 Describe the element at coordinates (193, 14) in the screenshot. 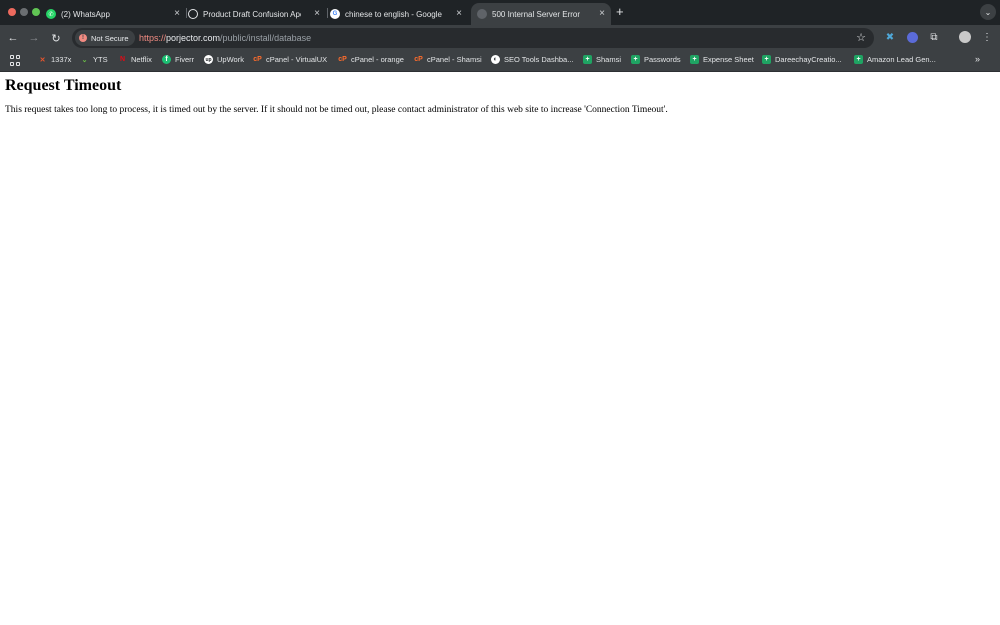

I see `chatgpt-icon` at that location.